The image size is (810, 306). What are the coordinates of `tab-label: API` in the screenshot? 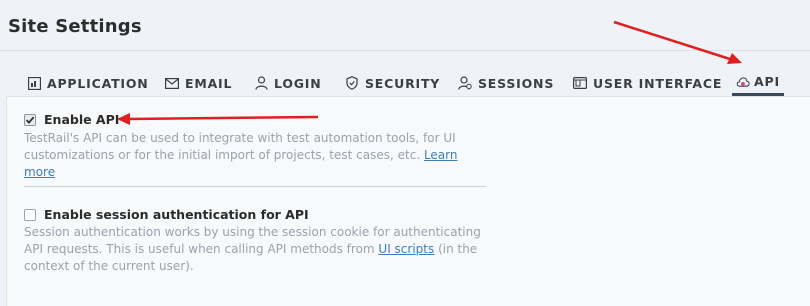 It's located at (767, 81).